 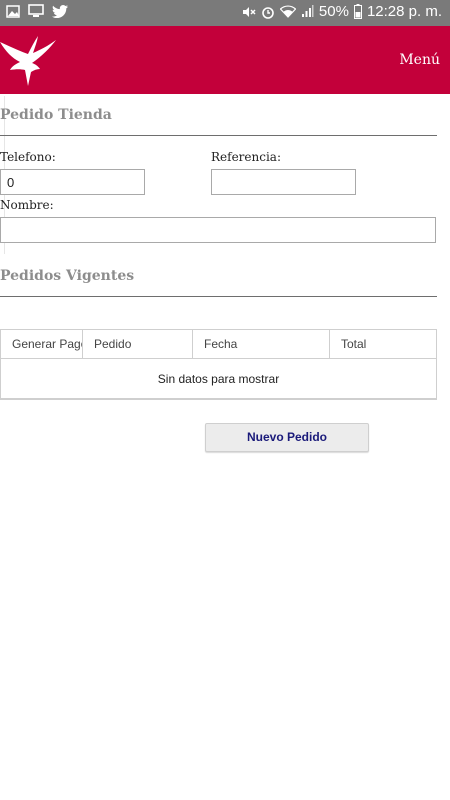 What do you see at coordinates (225, 13) in the screenshot?
I see `status-bar: 50% 12:28 p. m.` at bounding box center [225, 13].